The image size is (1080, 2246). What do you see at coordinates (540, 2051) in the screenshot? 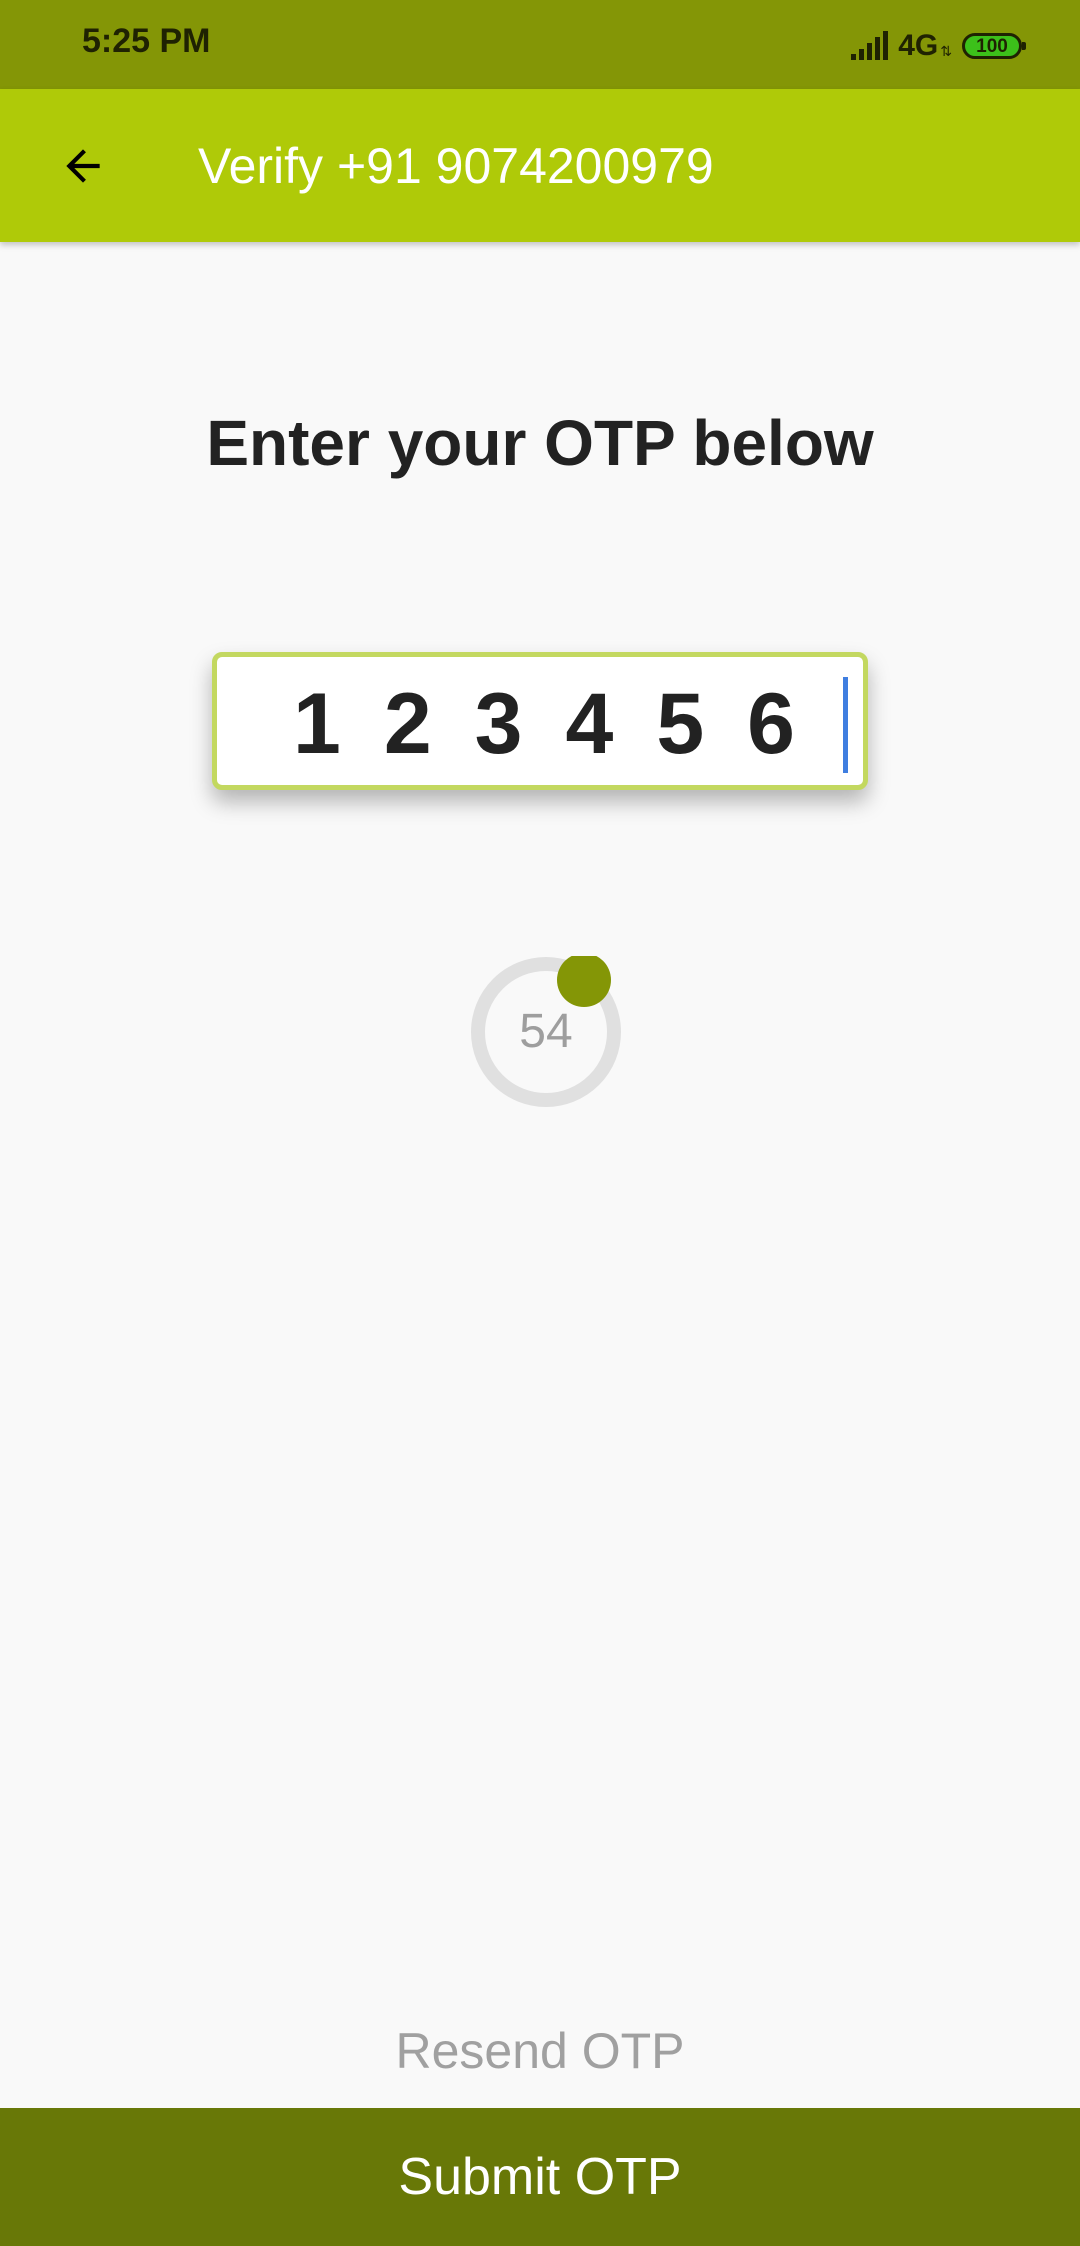
I see `resend-otp-link: Resend OTP` at bounding box center [540, 2051].